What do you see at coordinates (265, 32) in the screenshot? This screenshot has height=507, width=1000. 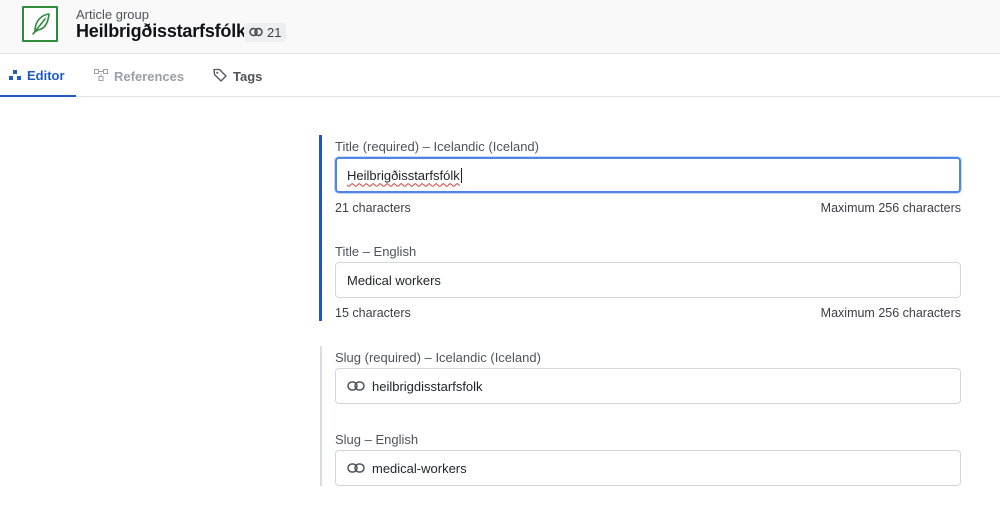 I see `reference-count-badge: 21` at bounding box center [265, 32].